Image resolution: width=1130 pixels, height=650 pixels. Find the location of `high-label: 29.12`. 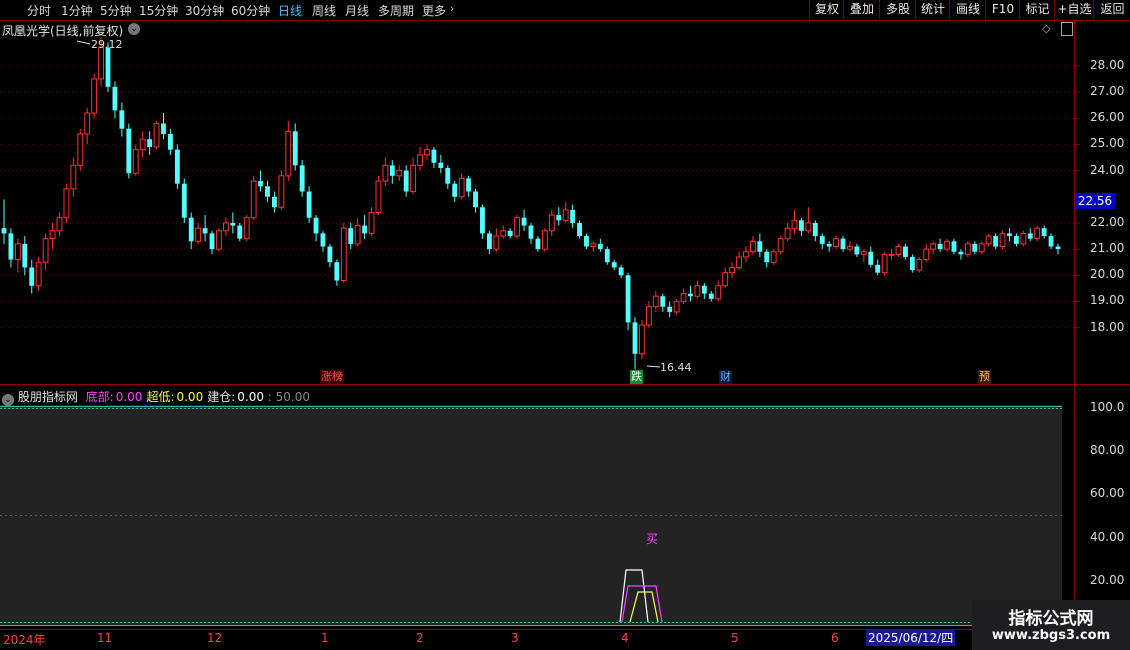

high-label: 29.12 is located at coordinates (107, 44).